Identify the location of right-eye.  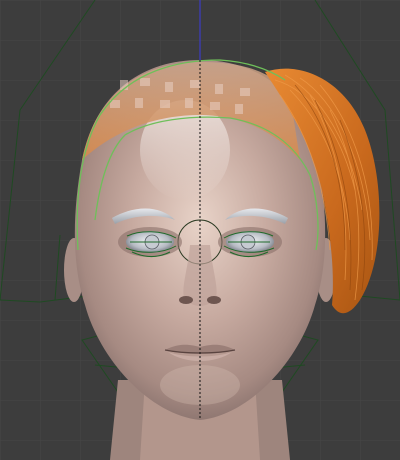
(249, 244).